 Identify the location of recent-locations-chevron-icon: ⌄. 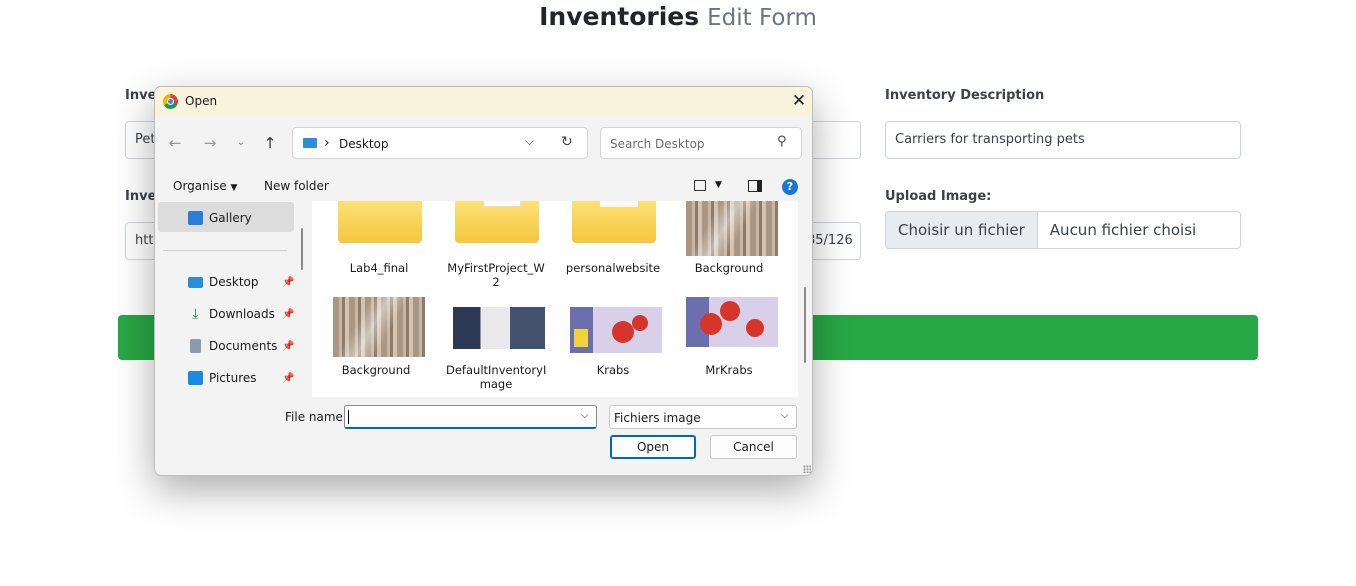
(241, 143).